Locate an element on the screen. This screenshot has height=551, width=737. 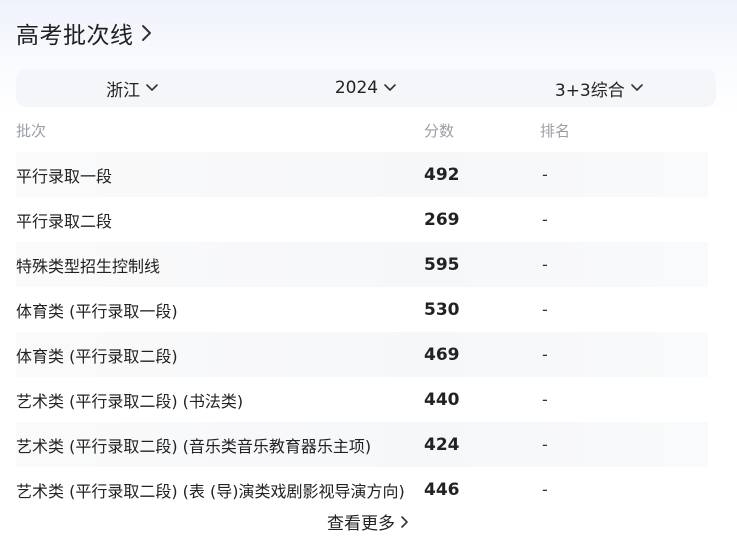
batch-cell: 特殊类型招生控制线 is located at coordinates (88, 266).